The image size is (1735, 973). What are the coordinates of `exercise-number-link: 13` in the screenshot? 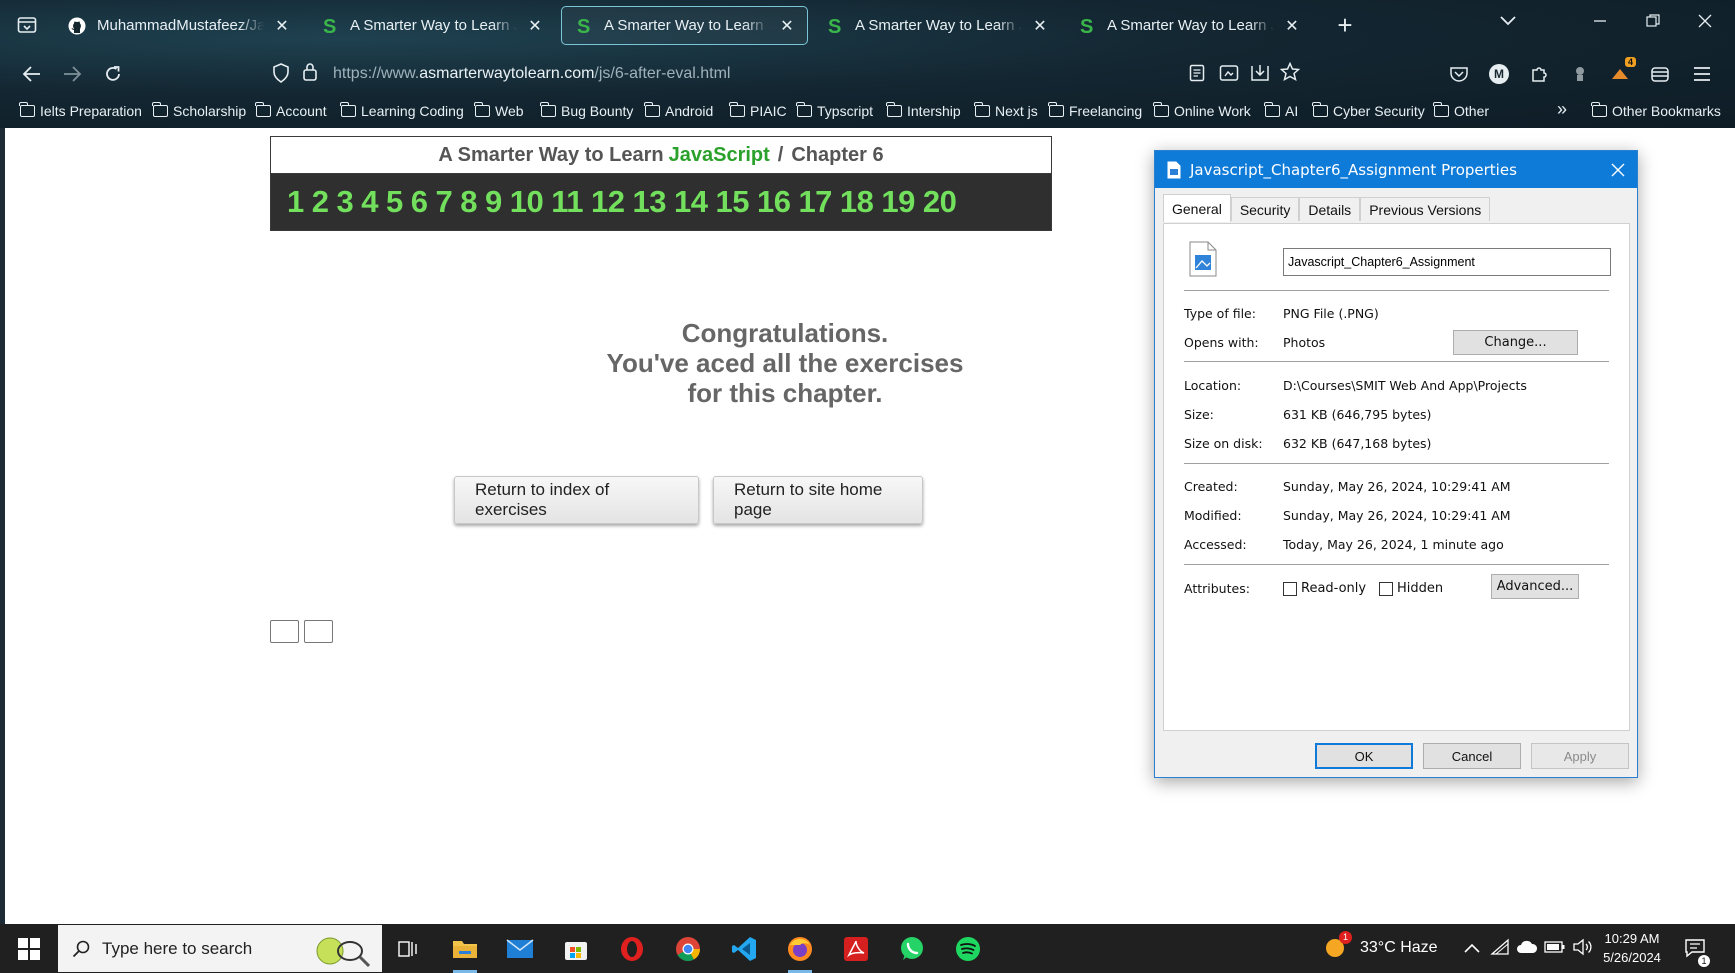 It's located at (649, 202).